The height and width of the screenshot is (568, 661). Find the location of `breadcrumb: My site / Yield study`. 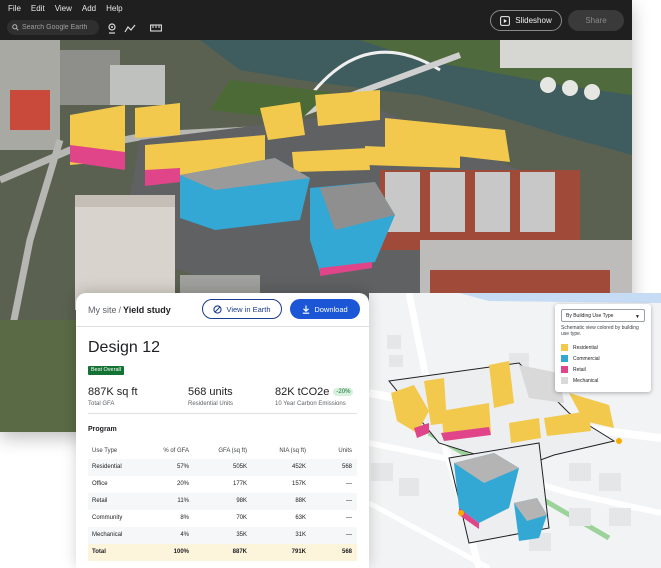

breadcrumb: My site / Yield study is located at coordinates (129, 310).